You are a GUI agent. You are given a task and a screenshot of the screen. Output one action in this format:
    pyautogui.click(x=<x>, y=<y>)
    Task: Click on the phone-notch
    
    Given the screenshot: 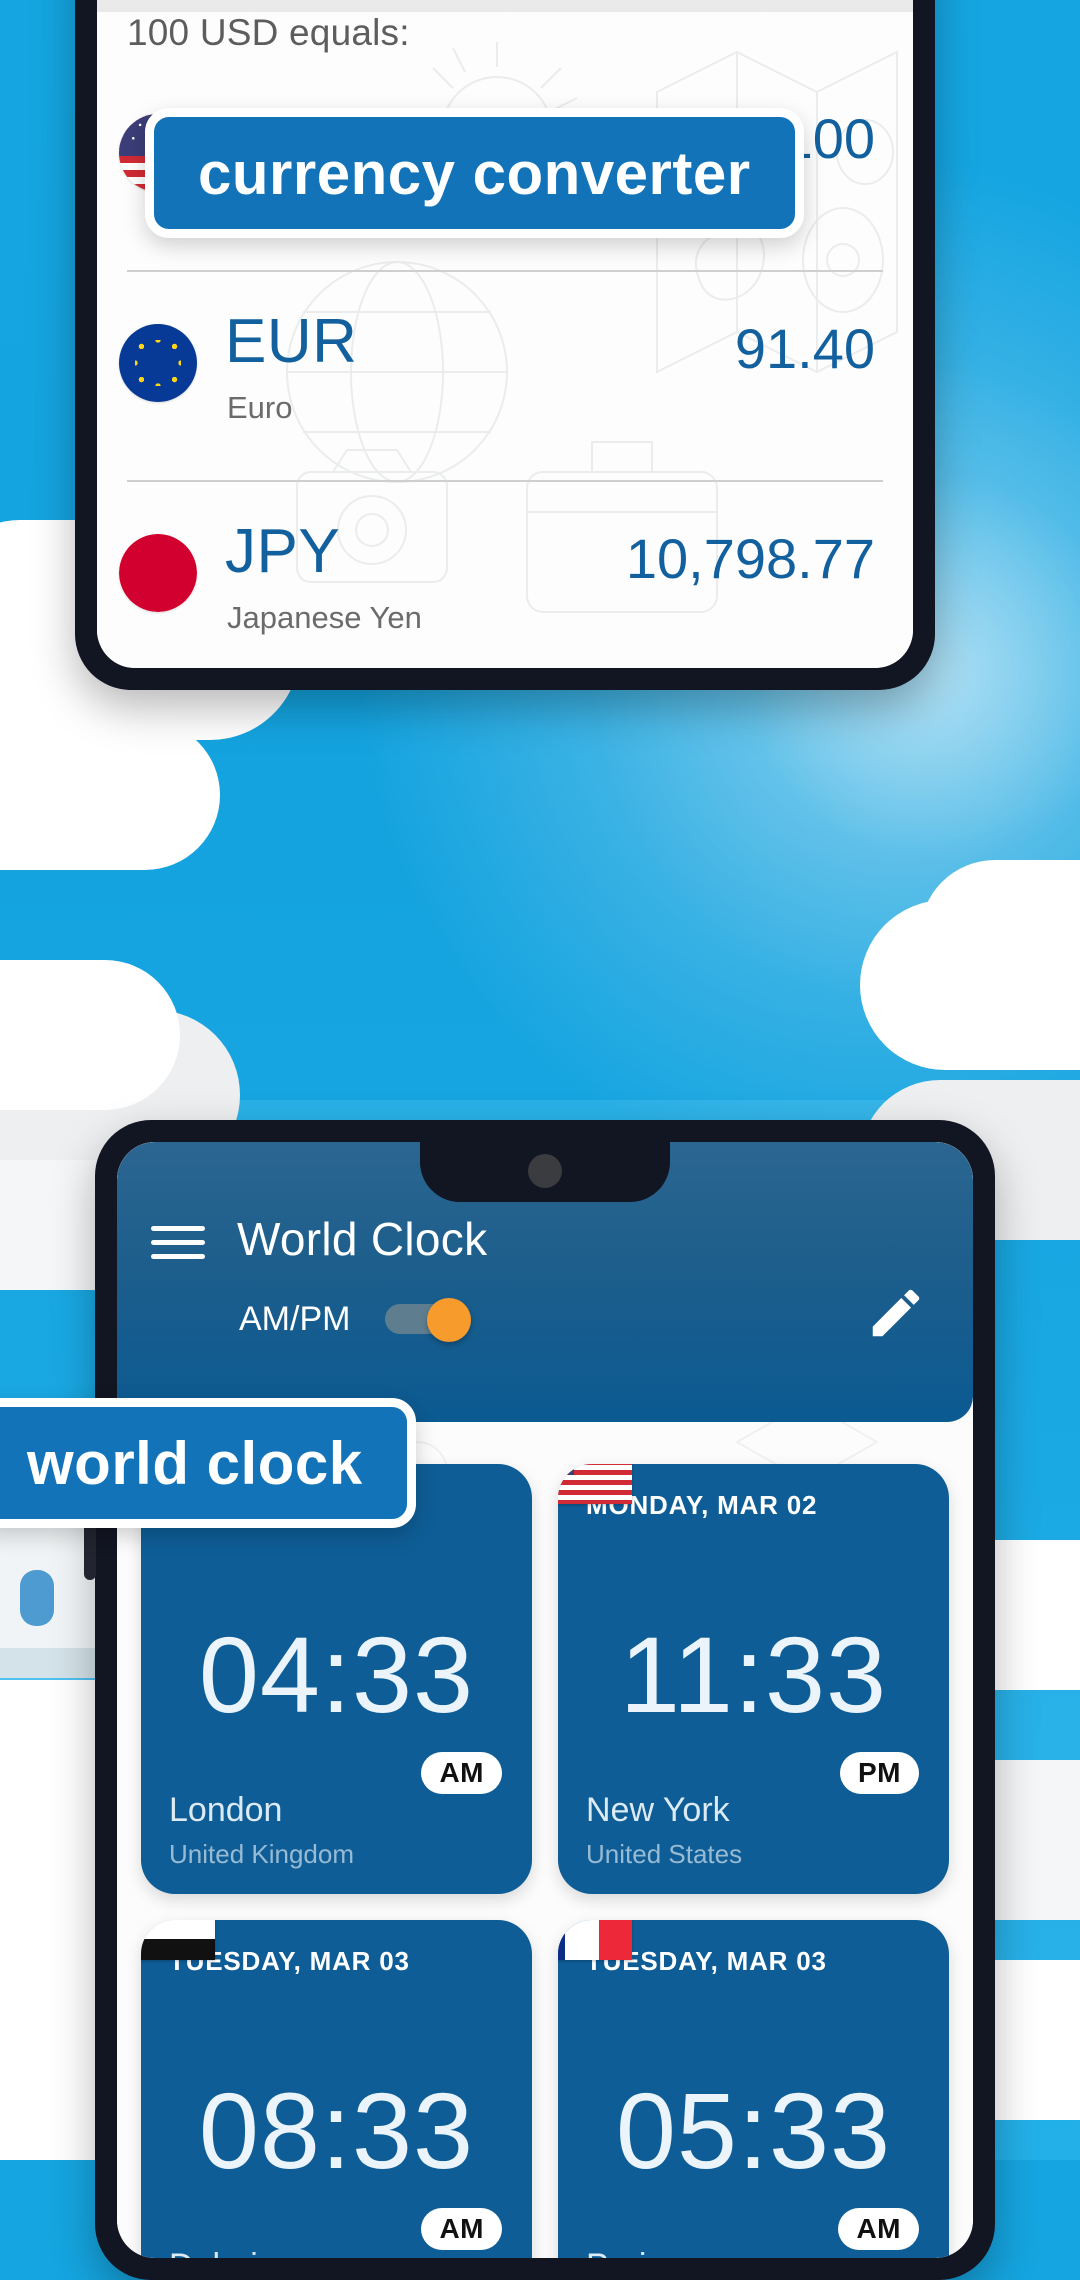 What is the action you would take?
    pyautogui.click(x=545, y=1172)
    